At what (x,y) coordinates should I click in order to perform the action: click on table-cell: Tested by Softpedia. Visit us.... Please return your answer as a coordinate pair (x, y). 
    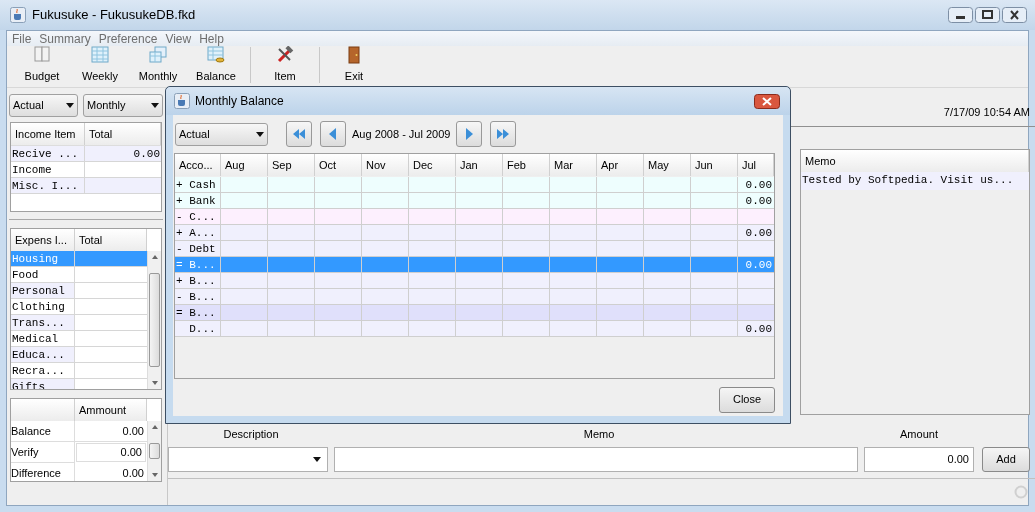
    Looking at the image, I should click on (915, 181).